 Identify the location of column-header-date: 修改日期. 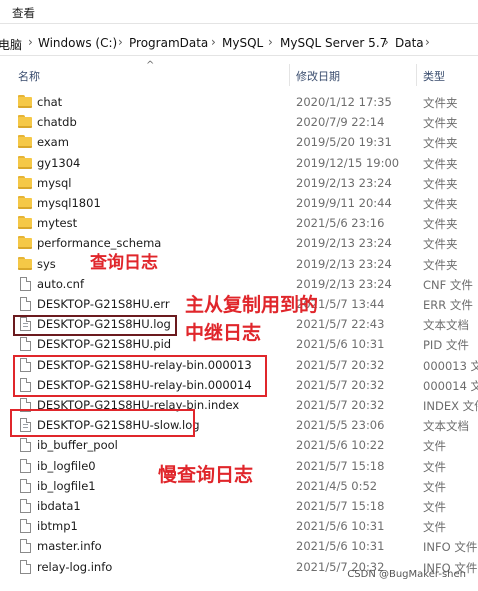
(318, 76).